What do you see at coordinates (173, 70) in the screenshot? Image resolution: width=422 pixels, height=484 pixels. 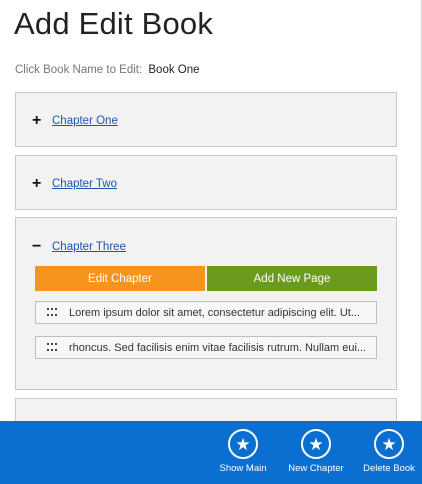 I see `book-name: Book One` at bounding box center [173, 70].